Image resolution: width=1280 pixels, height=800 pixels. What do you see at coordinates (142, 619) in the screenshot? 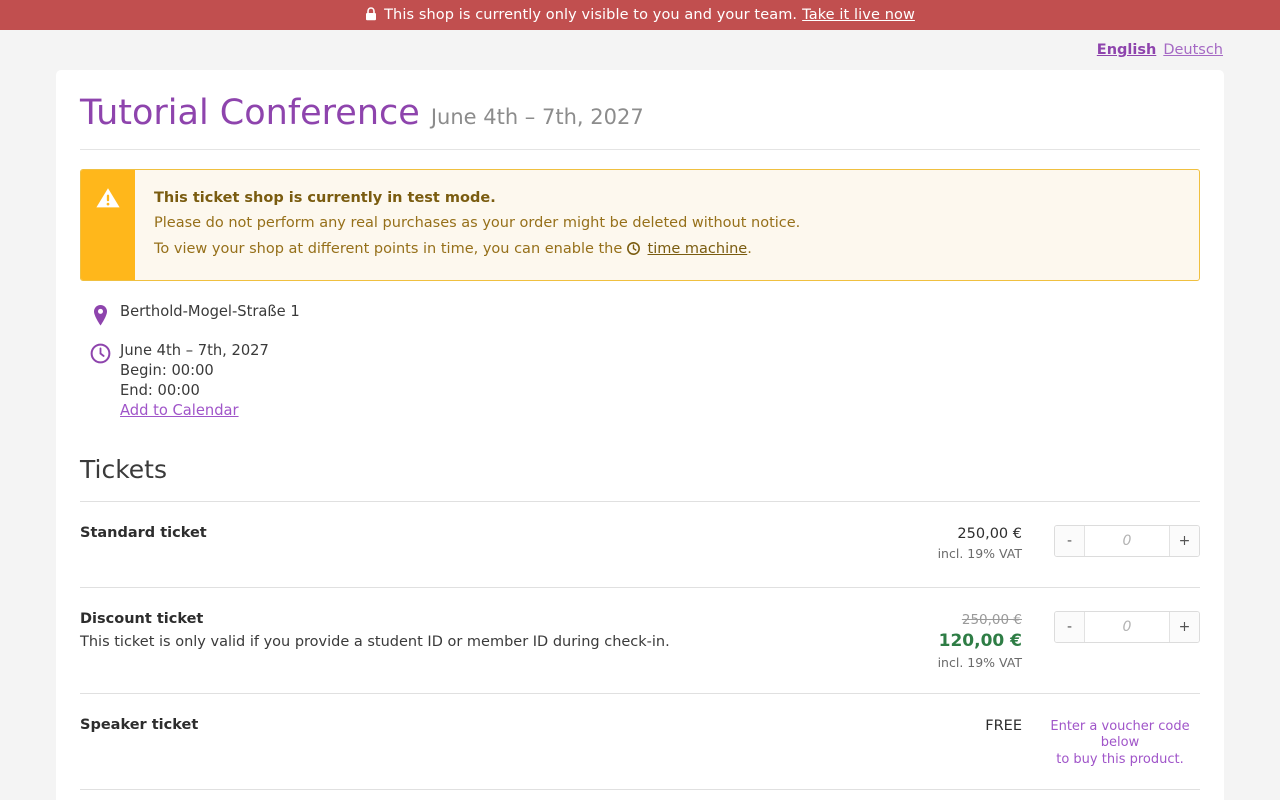
I see `ticket-name: Discount ticket` at bounding box center [142, 619].